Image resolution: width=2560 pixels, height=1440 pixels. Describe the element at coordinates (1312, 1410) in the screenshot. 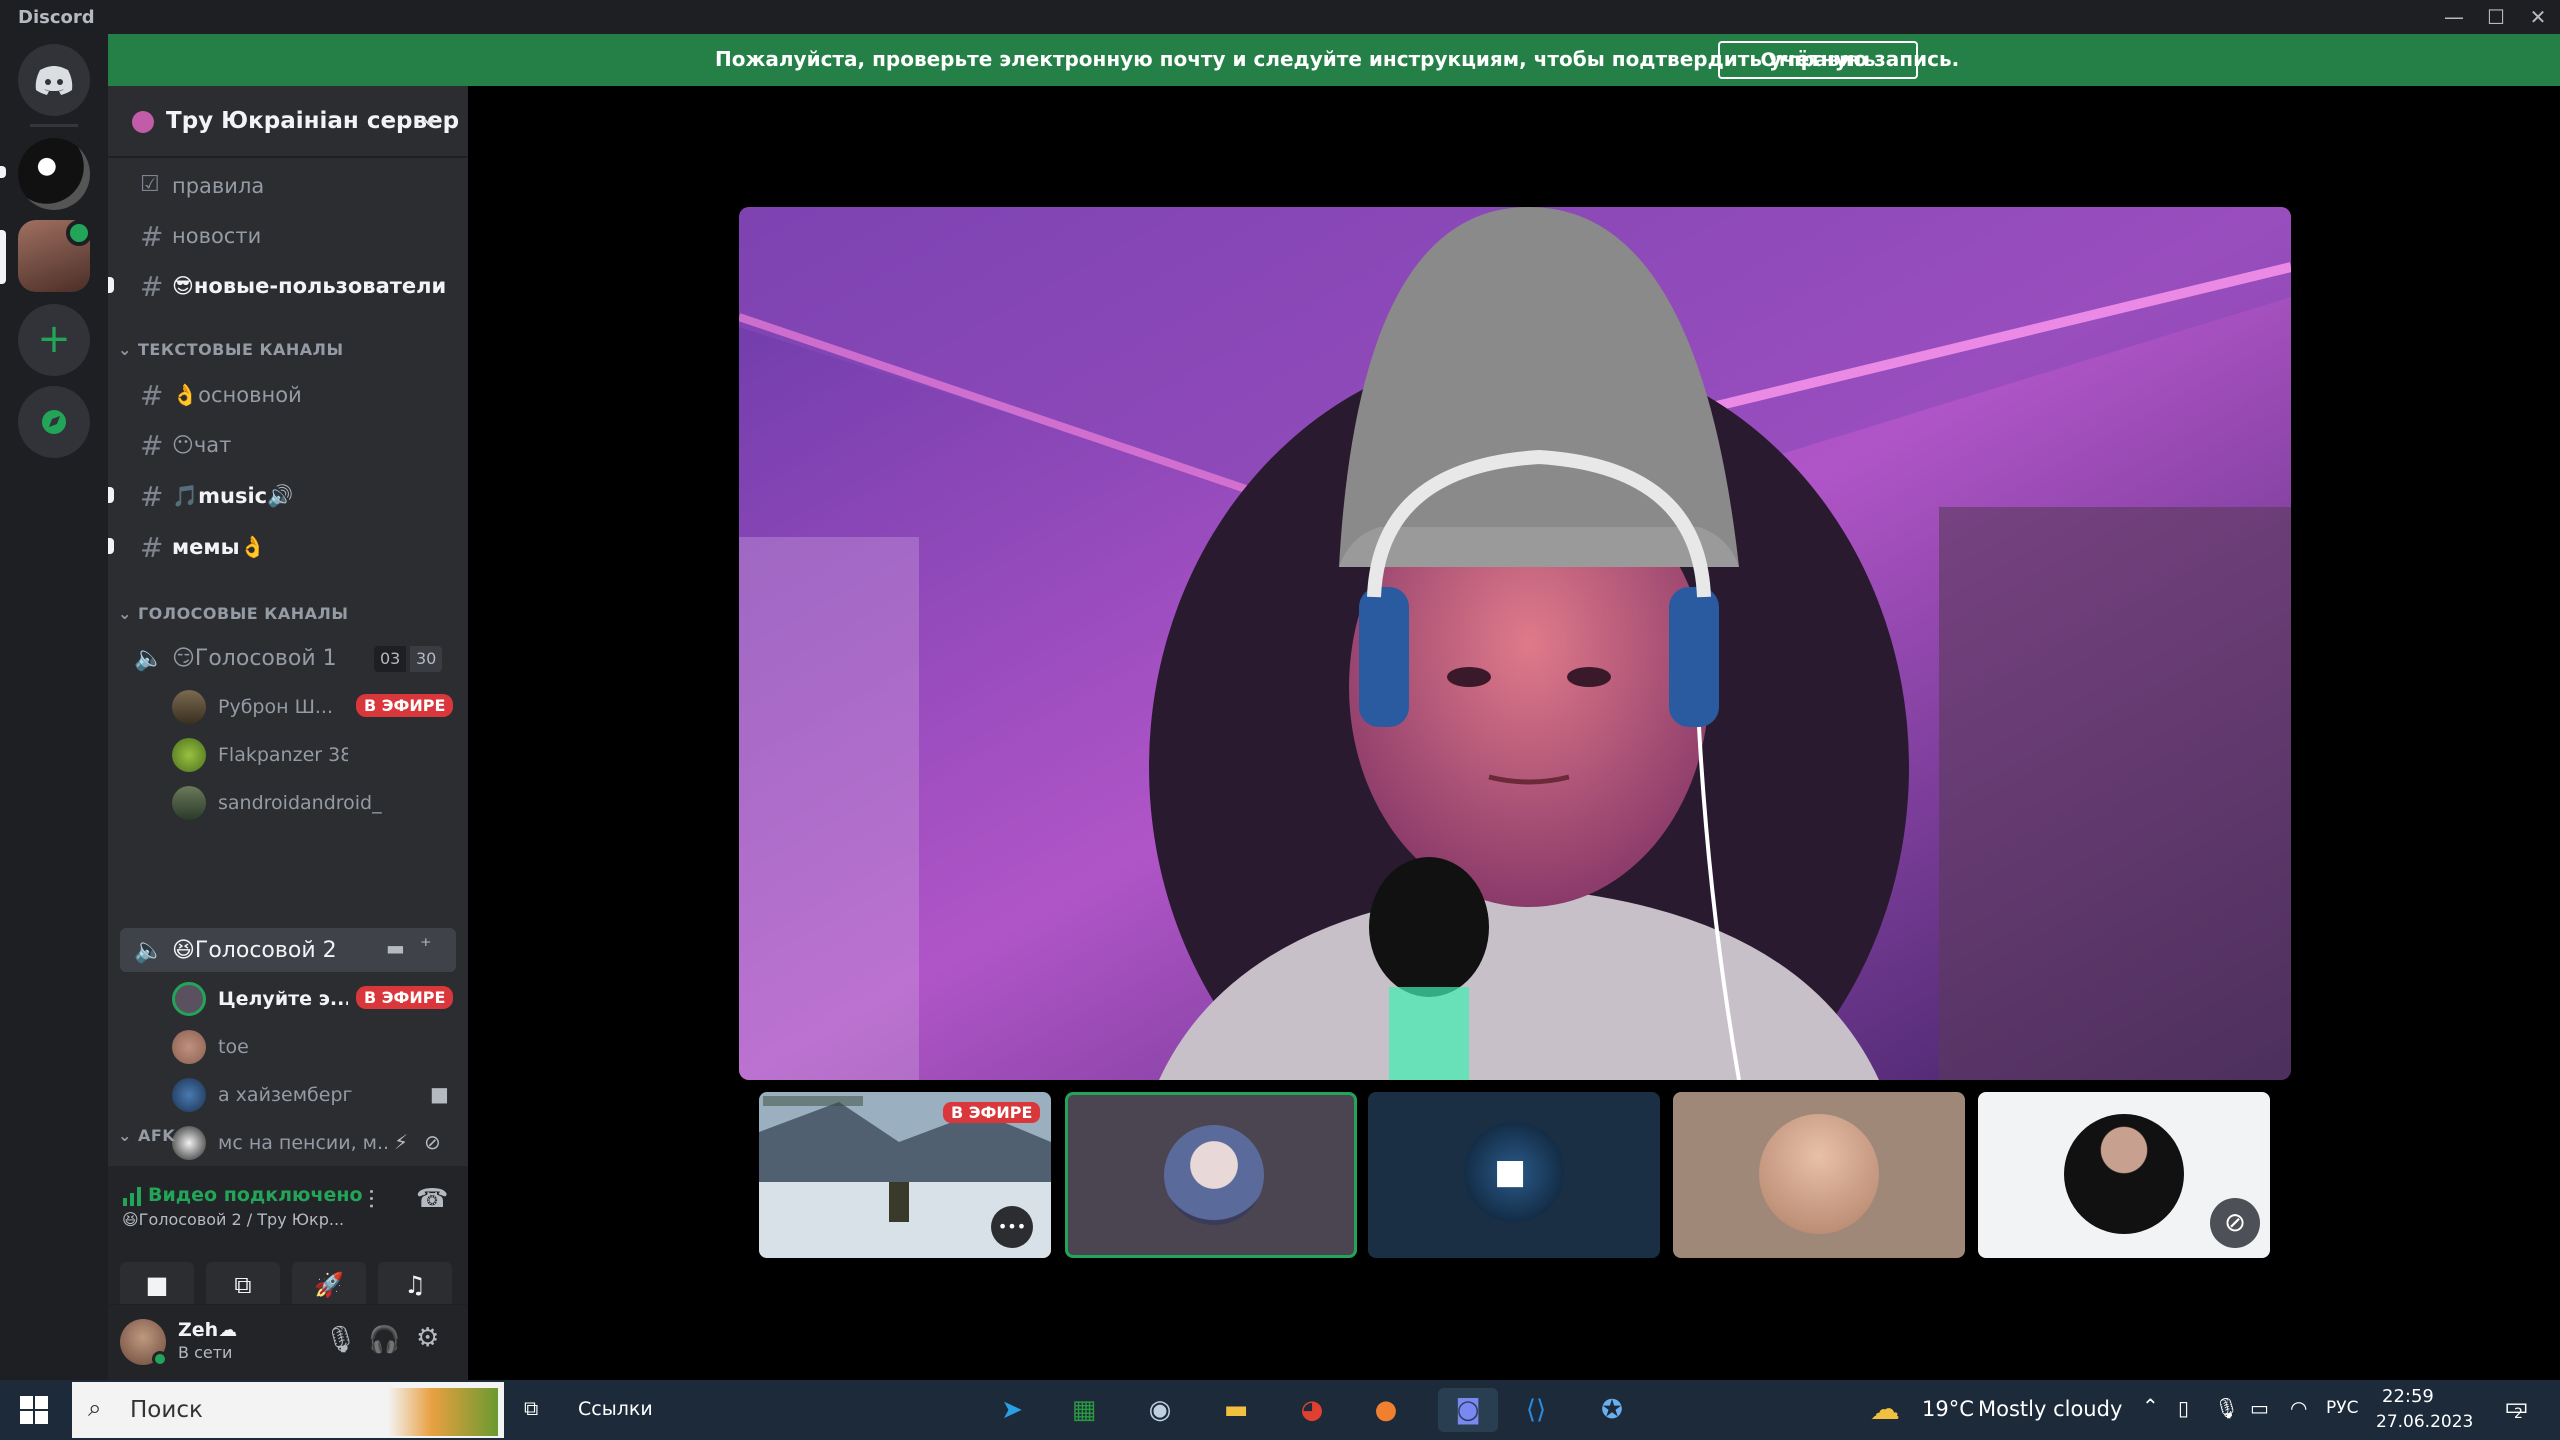

I see `chrome-icon: ◕` at that location.